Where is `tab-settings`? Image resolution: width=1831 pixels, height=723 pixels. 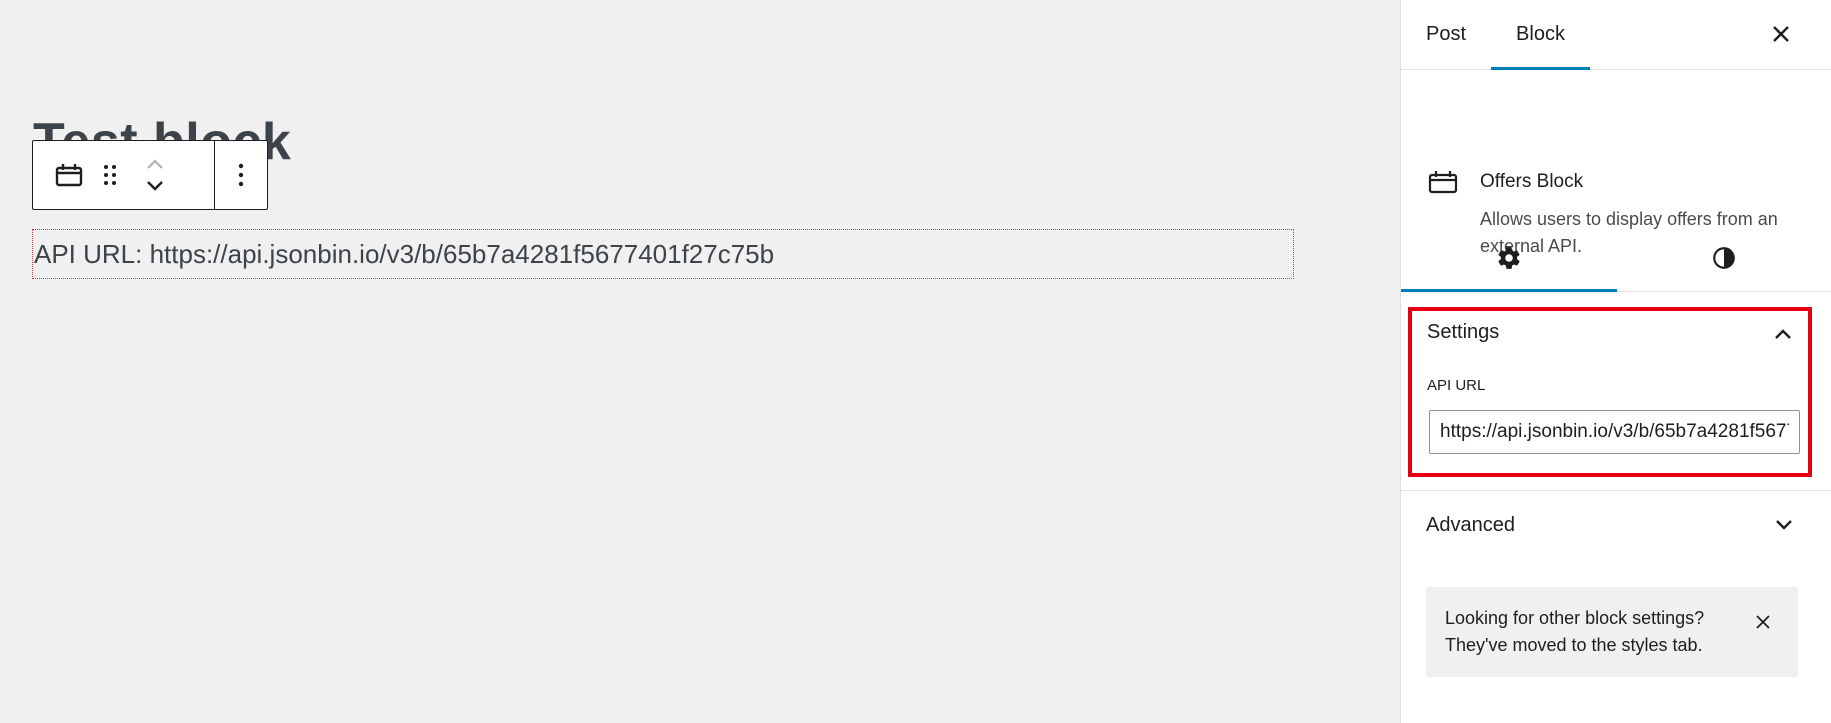 tab-settings is located at coordinates (1509, 258).